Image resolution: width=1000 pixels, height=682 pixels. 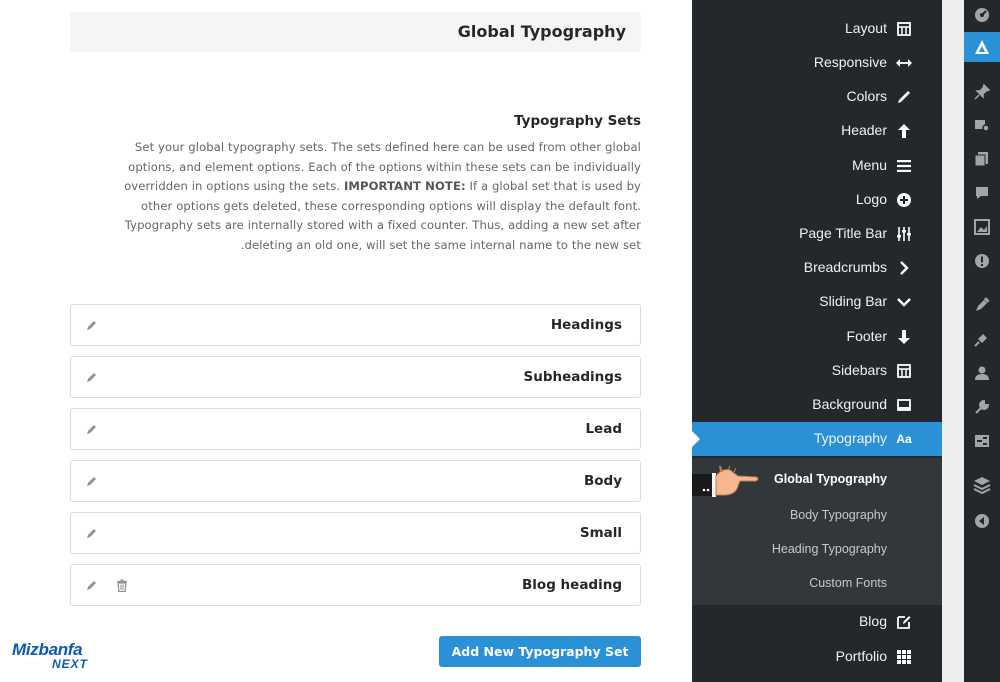 What do you see at coordinates (603, 429) in the screenshot?
I see `typography-set-label: Lead` at bounding box center [603, 429].